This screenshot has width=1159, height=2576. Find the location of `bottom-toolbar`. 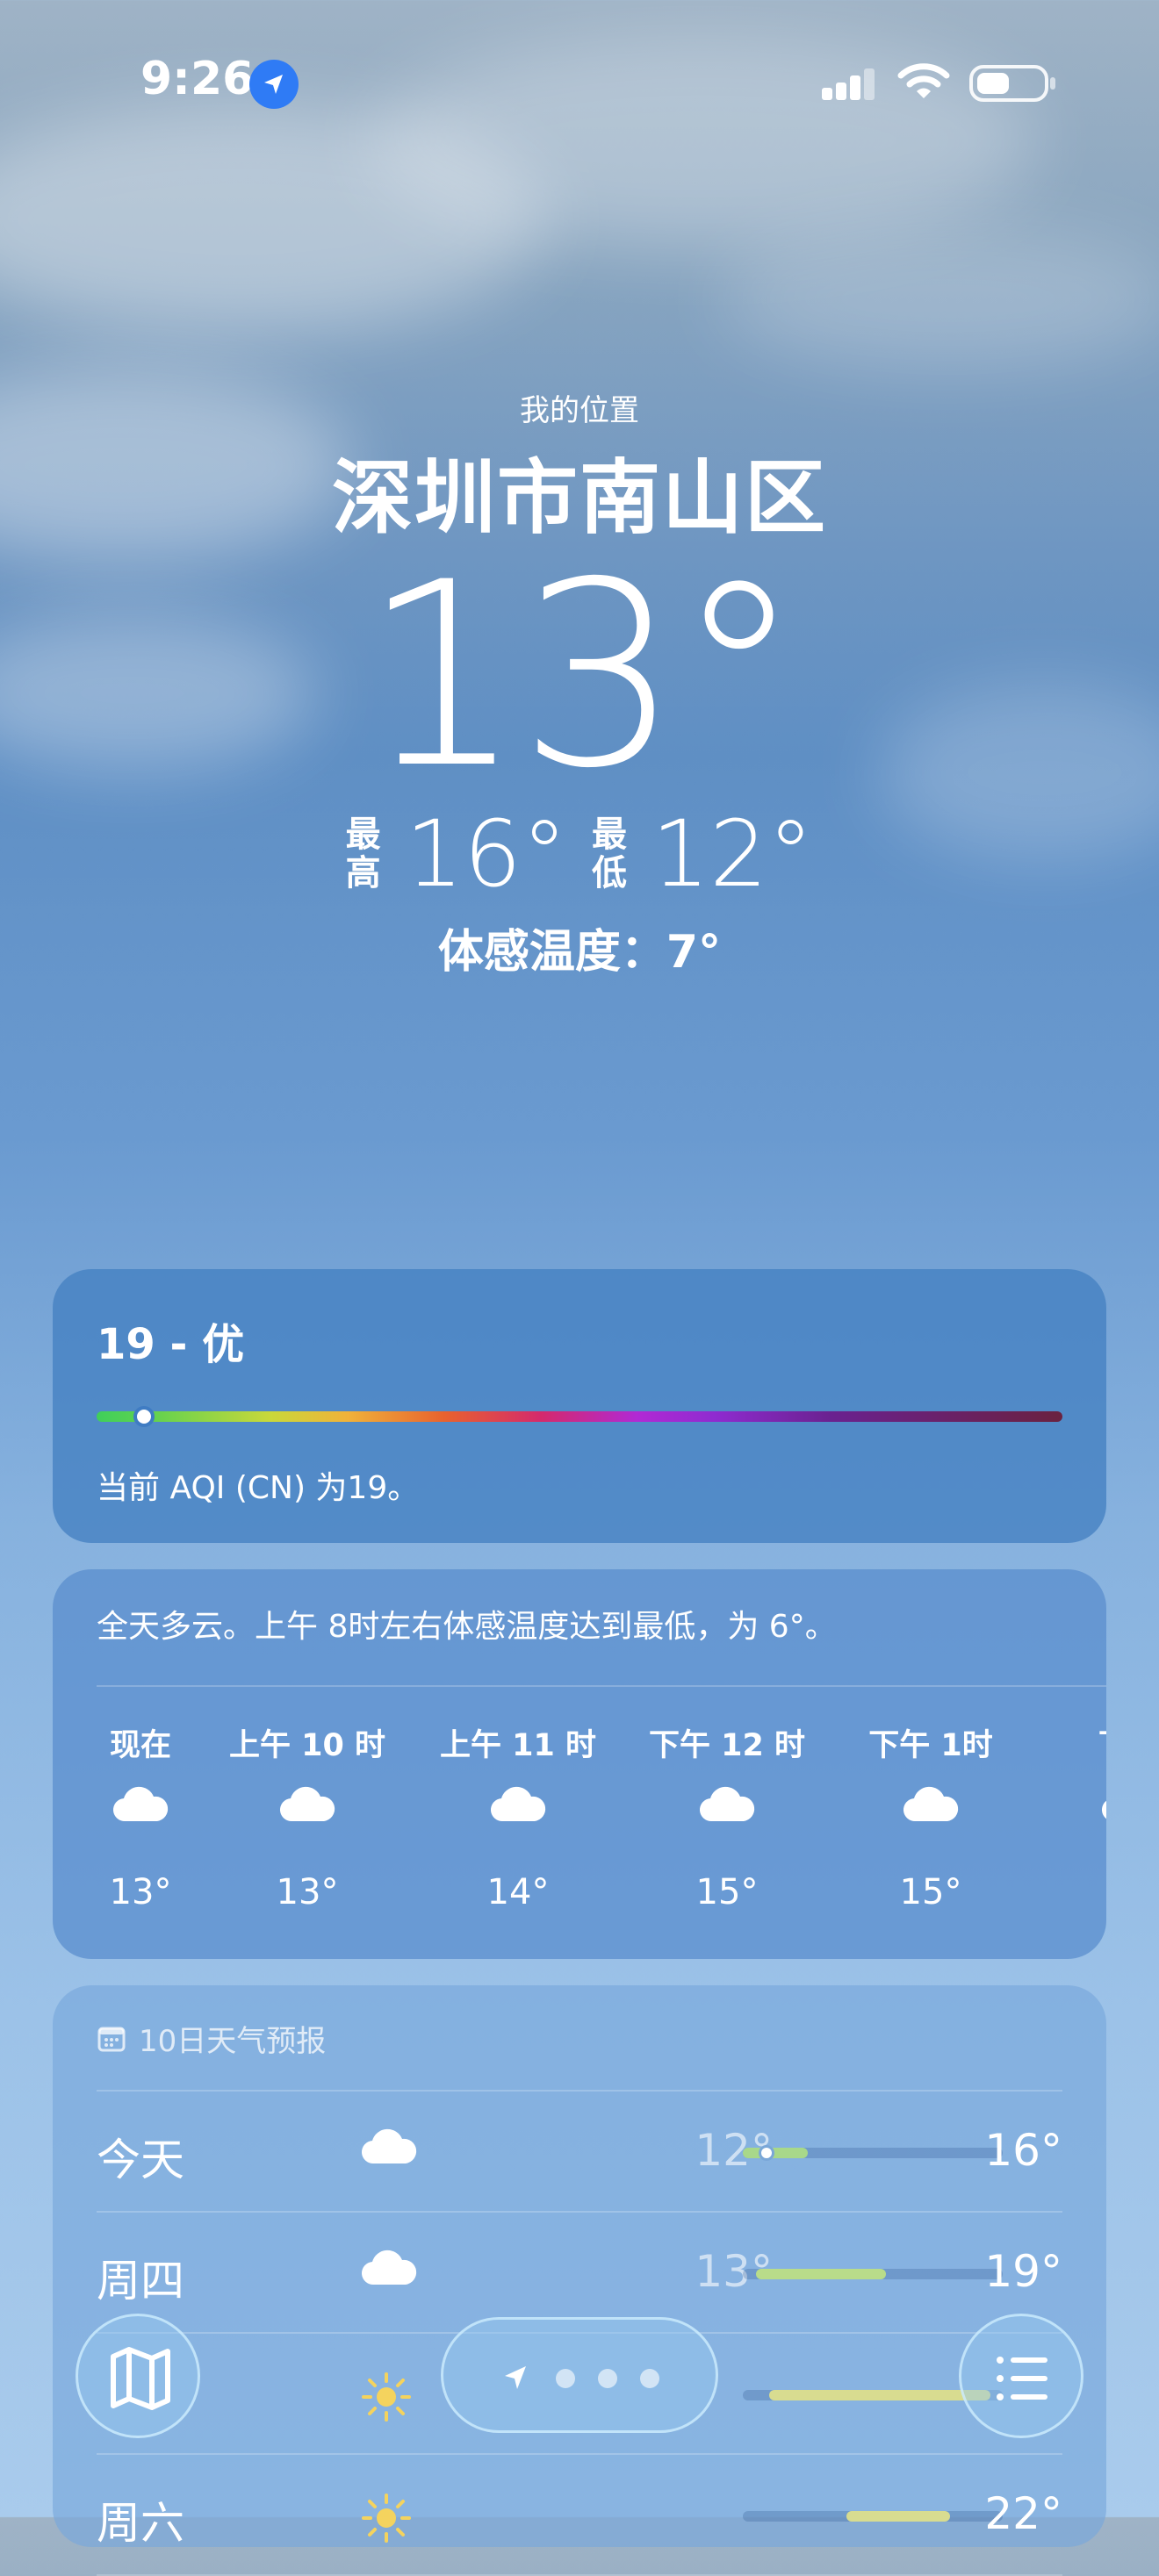

bottom-toolbar is located at coordinates (579, 2380).